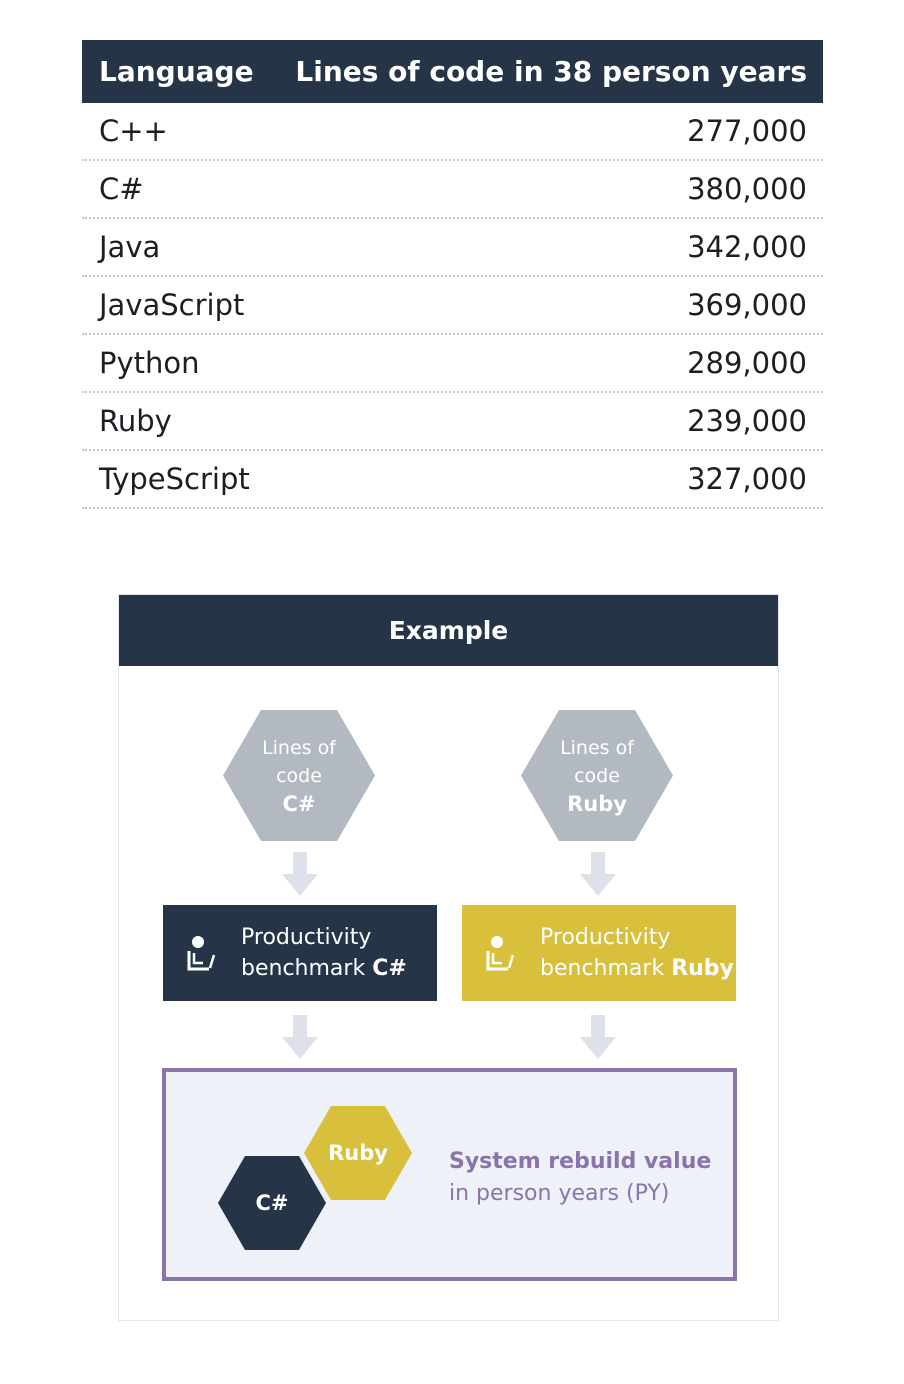 The width and height of the screenshot is (904, 1384). What do you see at coordinates (747, 131) in the screenshot?
I see `row-loc: 277,000` at bounding box center [747, 131].